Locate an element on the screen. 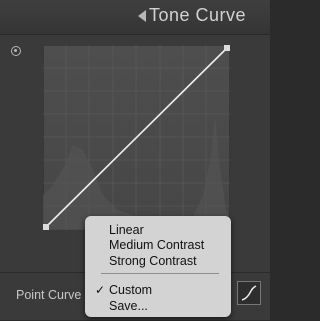 The height and width of the screenshot is (321, 320). target-adjust-icon is located at coordinates (16, 51).